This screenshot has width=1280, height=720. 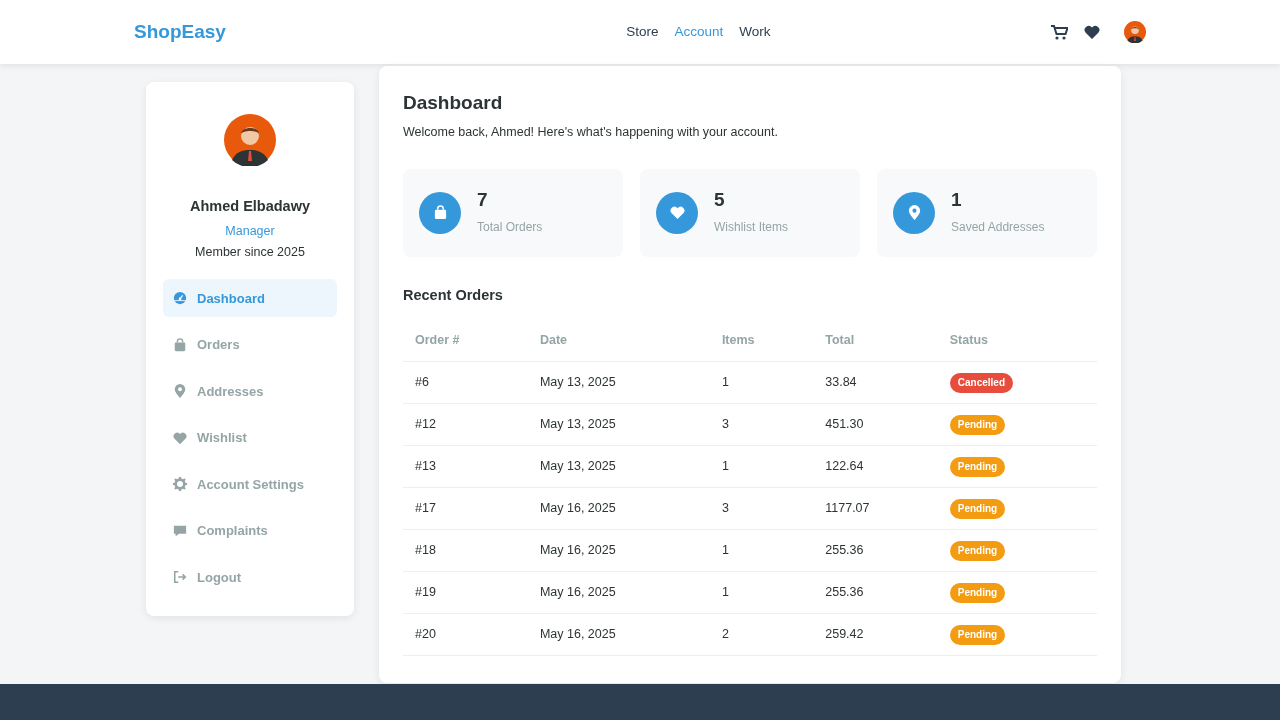 What do you see at coordinates (250, 298) in the screenshot?
I see `sidebar-item: Dashboard` at bounding box center [250, 298].